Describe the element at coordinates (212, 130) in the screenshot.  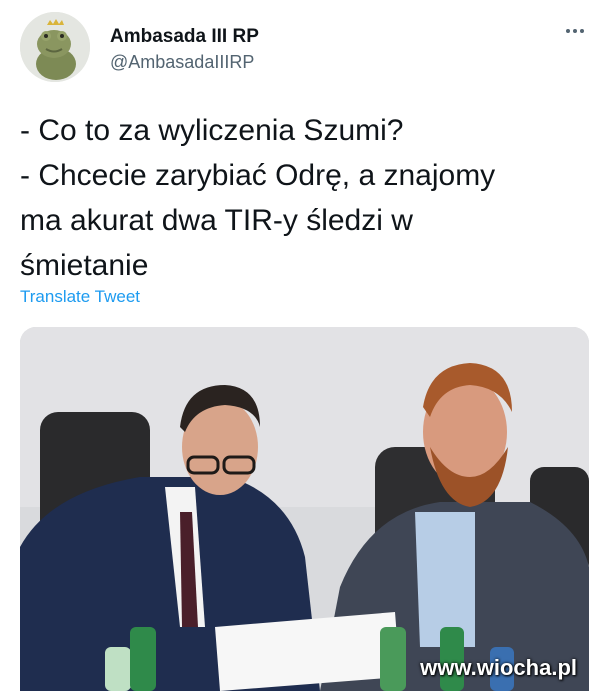
I see `tweet-text-line: - Co to za wyliczenia Szumi?` at that location.